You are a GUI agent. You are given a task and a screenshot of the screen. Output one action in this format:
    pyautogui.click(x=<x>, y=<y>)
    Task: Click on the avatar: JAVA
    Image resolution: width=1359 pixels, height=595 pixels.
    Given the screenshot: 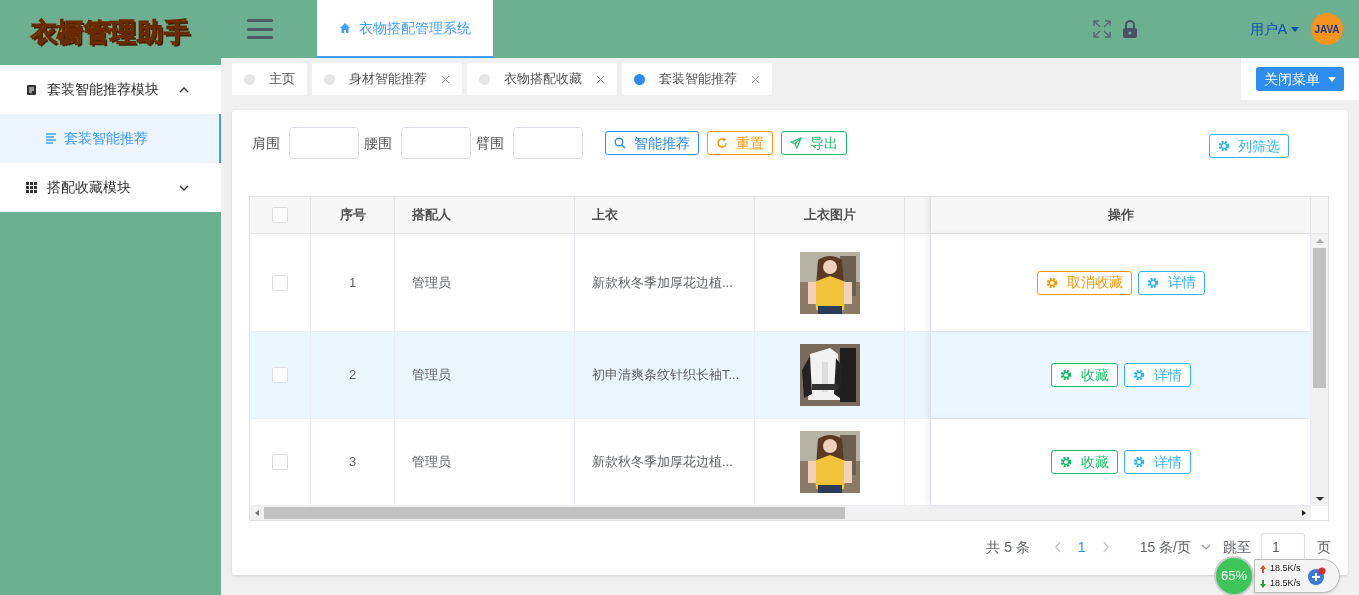 What is the action you would take?
    pyautogui.click(x=1327, y=29)
    